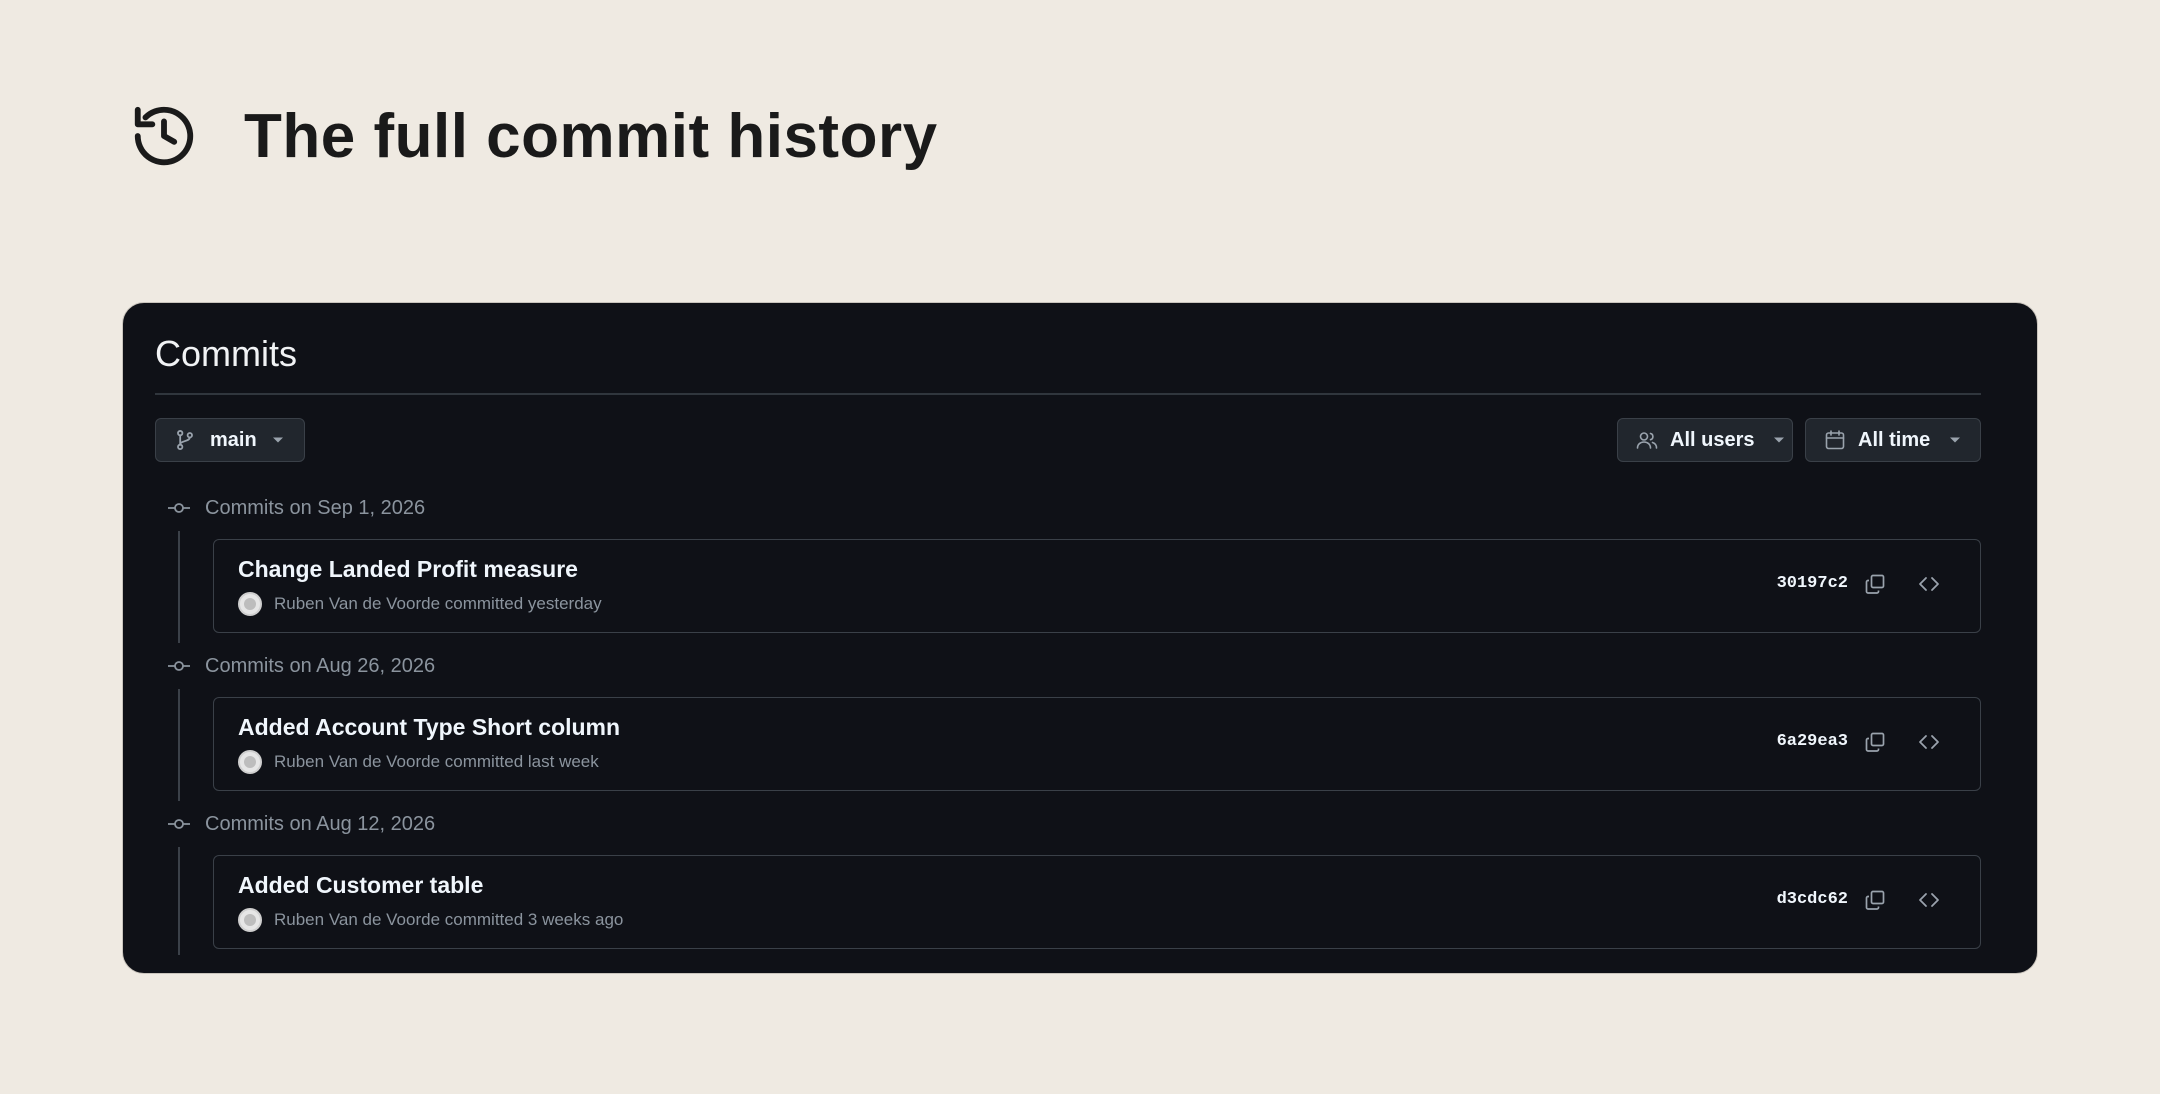 The width and height of the screenshot is (2160, 1094). I want to click on commit-group-header: Commits on Aug 26, 2026, so click(301, 666).